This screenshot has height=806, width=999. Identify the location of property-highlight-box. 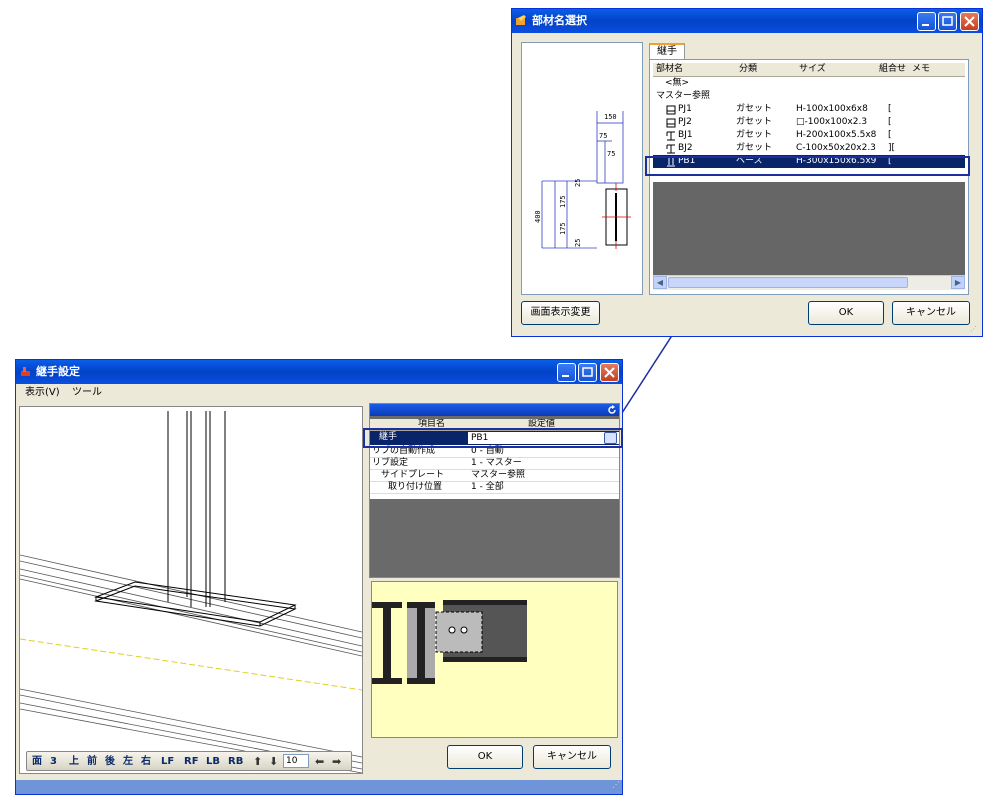
(493, 438).